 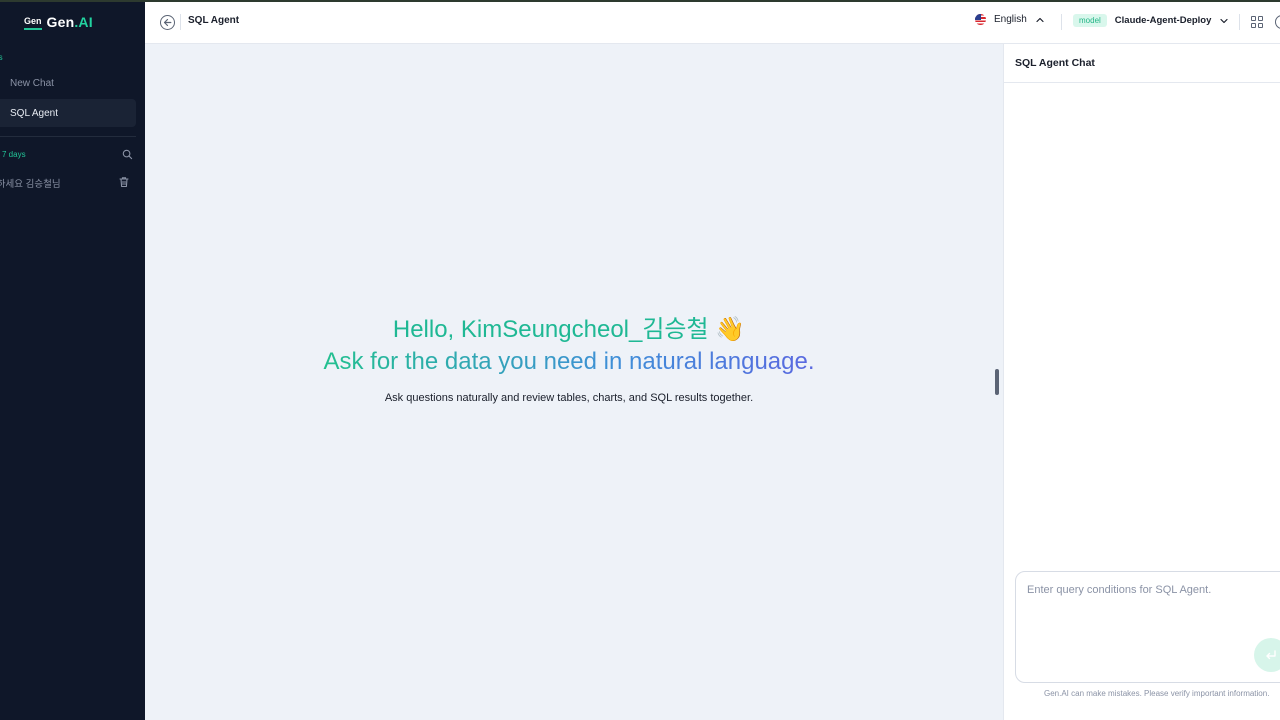 I want to click on history-item: 녕하세요 김승철님, so click(x=30, y=183).